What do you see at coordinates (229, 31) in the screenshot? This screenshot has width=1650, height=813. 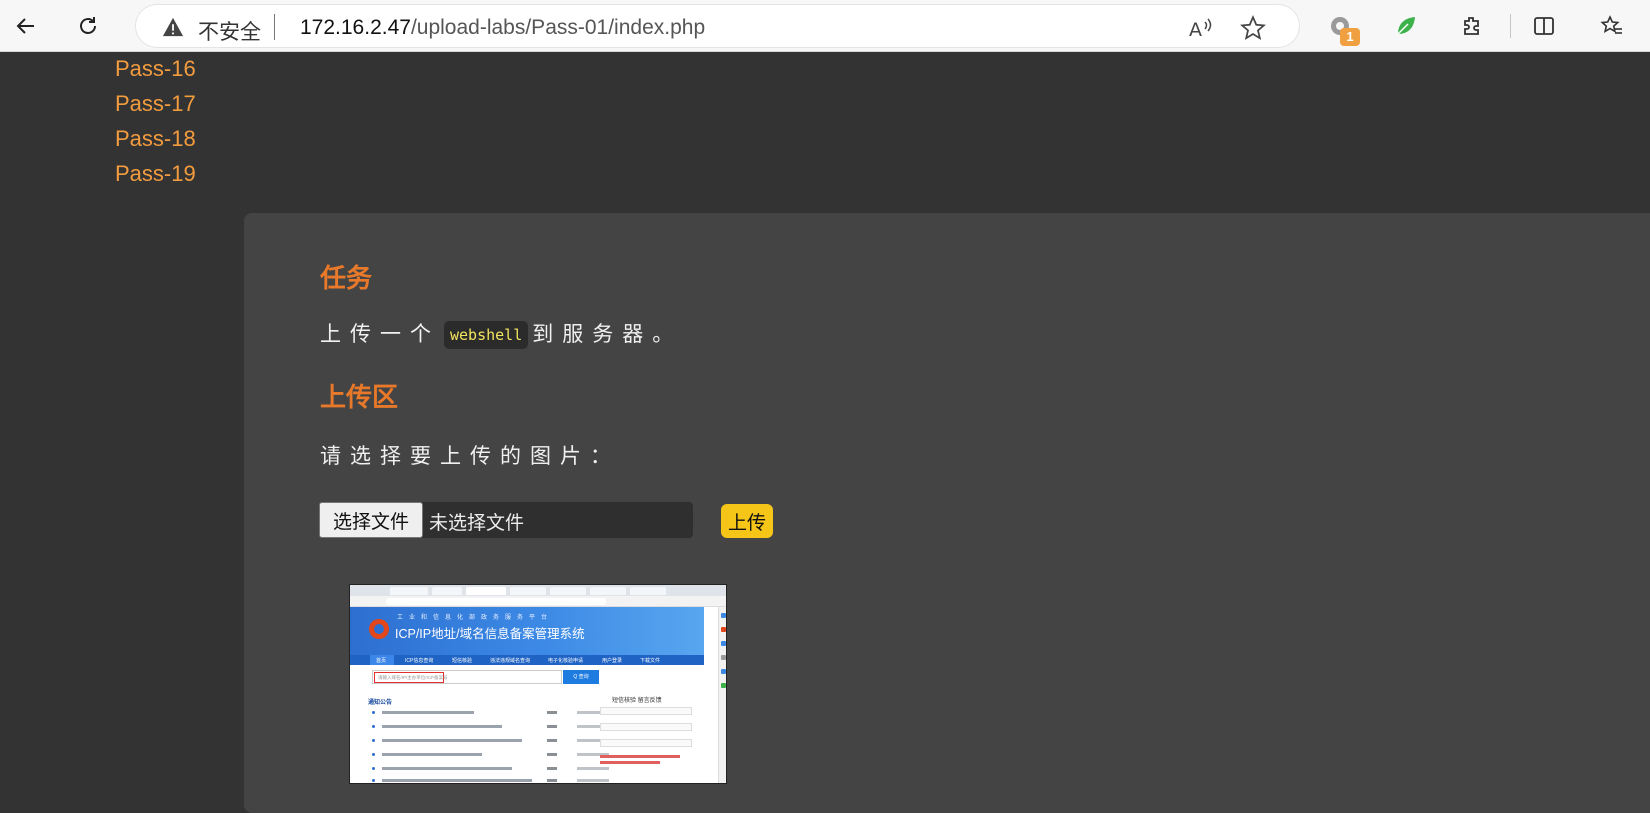 I see `security-status-label: 不安全` at bounding box center [229, 31].